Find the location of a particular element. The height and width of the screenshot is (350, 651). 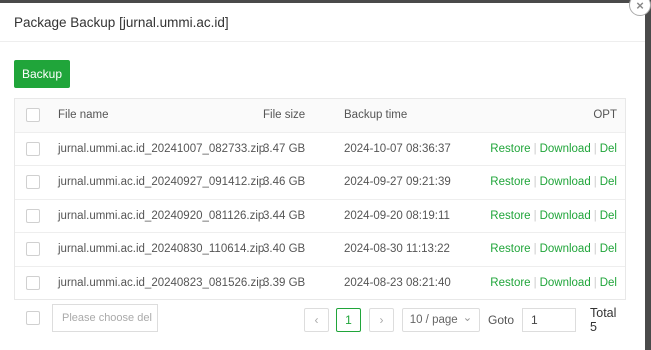

file-size: 3.44 GB is located at coordinates (284, 215).